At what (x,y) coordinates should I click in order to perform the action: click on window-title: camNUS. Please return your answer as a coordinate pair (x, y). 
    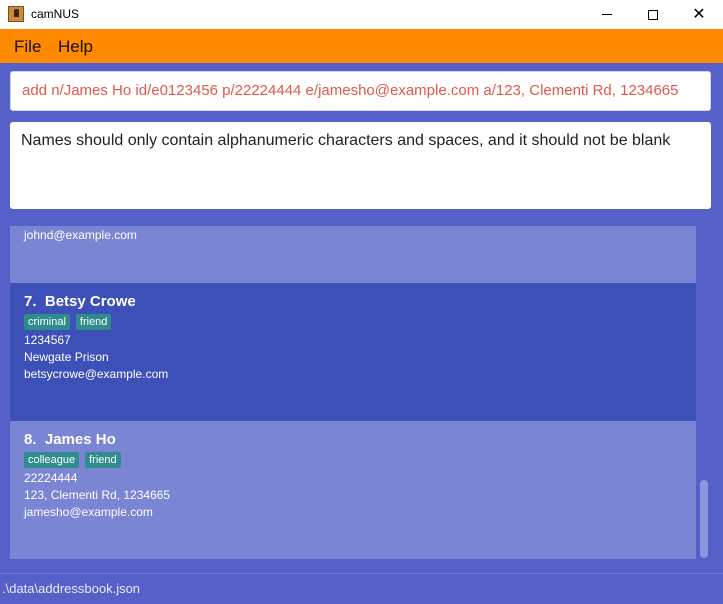
    Looking at the image, I should click on (55, 14).